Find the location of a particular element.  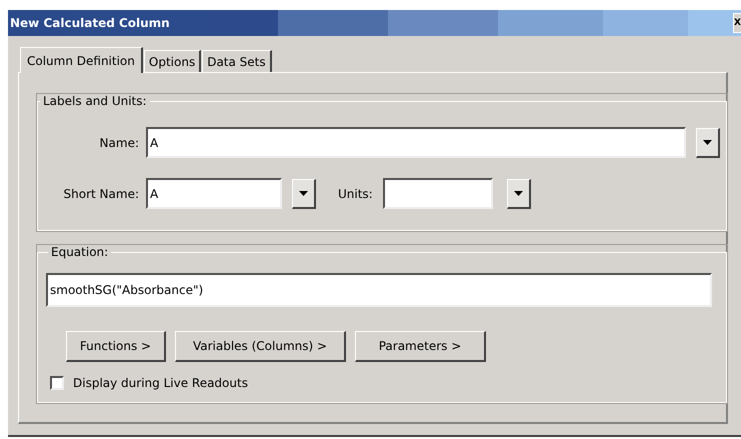

name-field: A is located at coordinates (416, 142).